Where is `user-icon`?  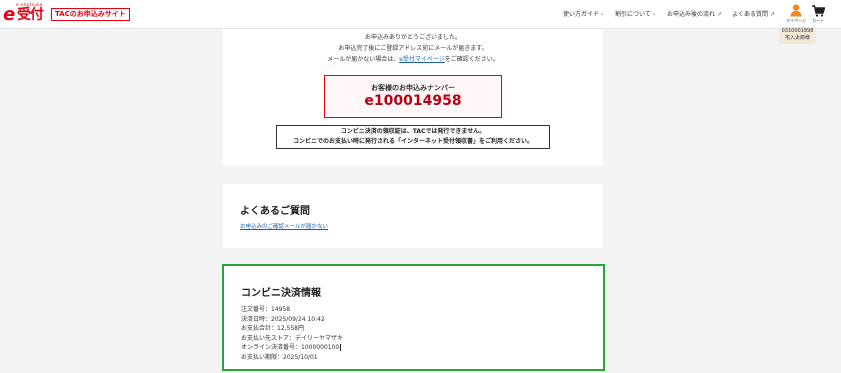 user-icon is located at coordinates (796, 10).